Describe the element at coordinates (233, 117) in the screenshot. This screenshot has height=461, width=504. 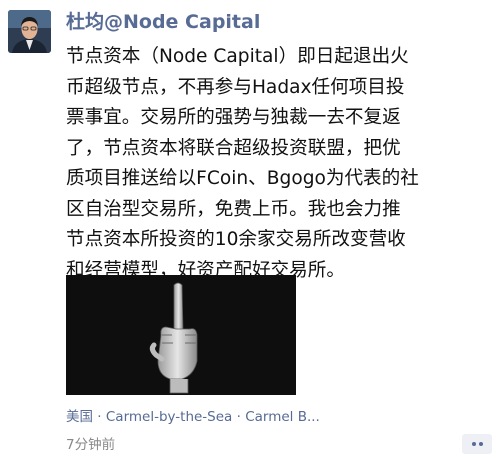
I see `post-text-line: 票事宜。交易所的强势与独裁一去不复返` at that location.